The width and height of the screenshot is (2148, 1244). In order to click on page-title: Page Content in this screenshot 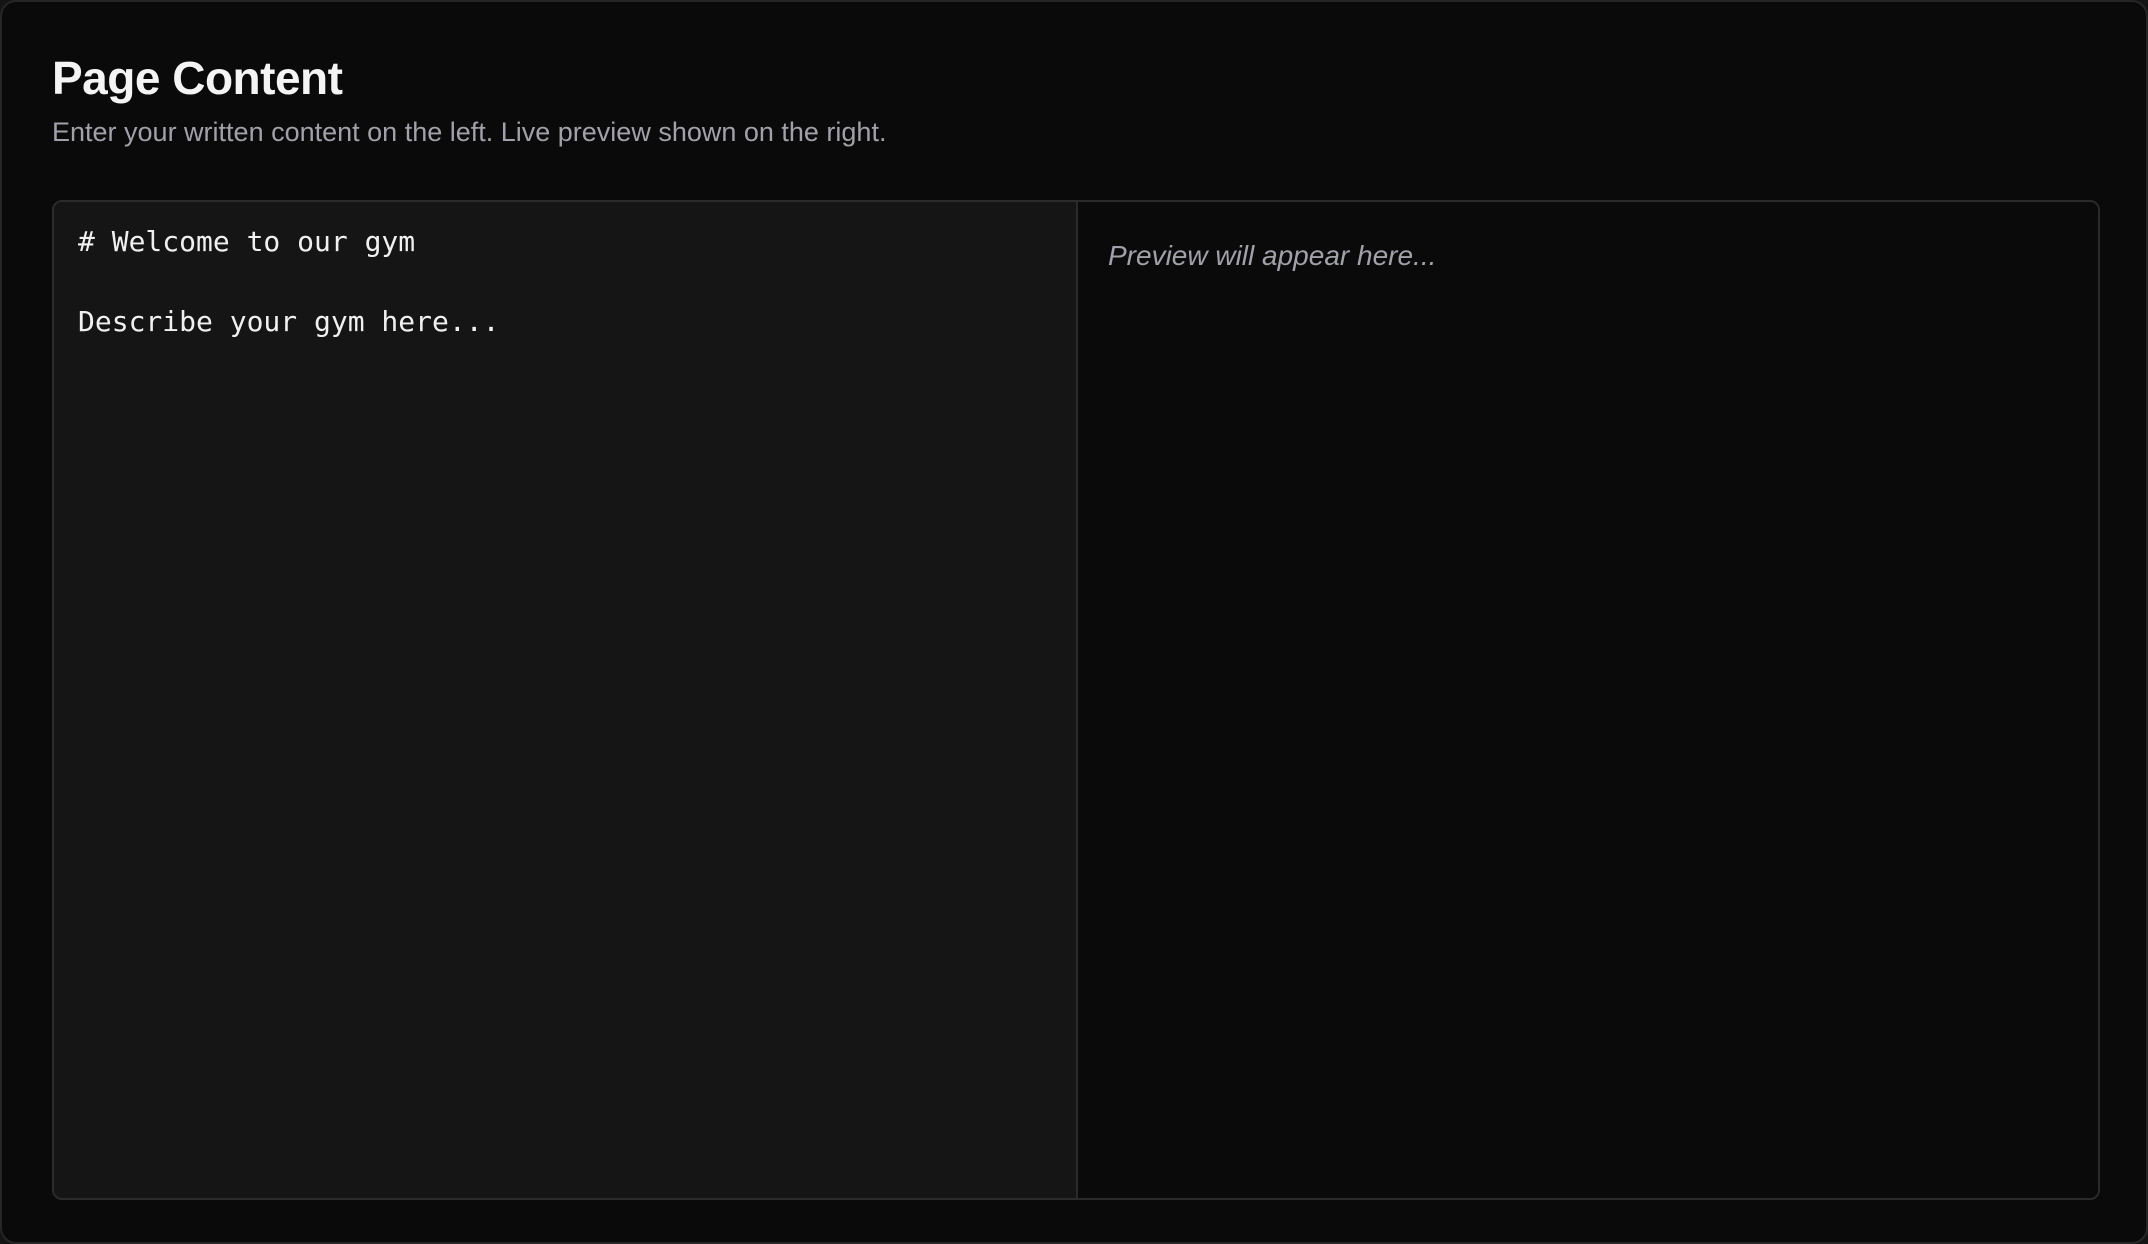, I will do `click(197, 78)`.